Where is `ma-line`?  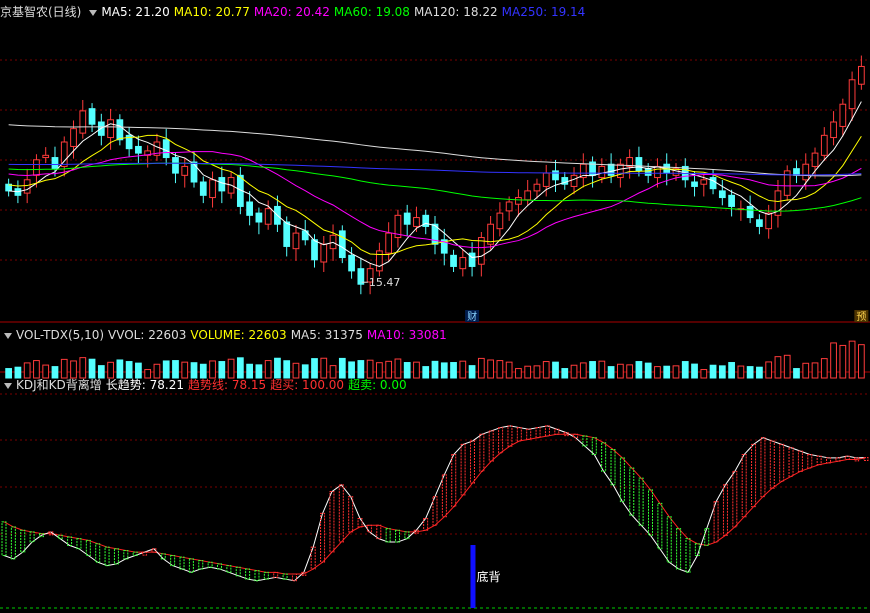 ma-line is located at coordinates (435, 169).